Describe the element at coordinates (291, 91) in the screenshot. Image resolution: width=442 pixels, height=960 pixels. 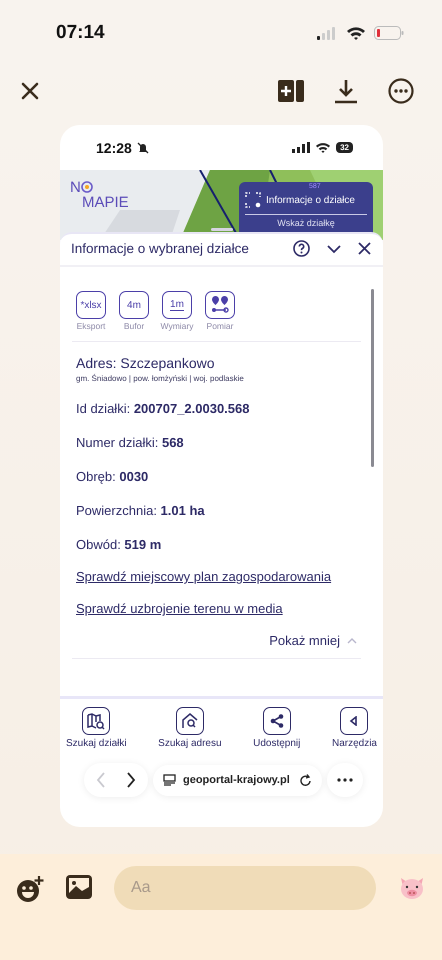
I see `add-panel-icon` at that location.